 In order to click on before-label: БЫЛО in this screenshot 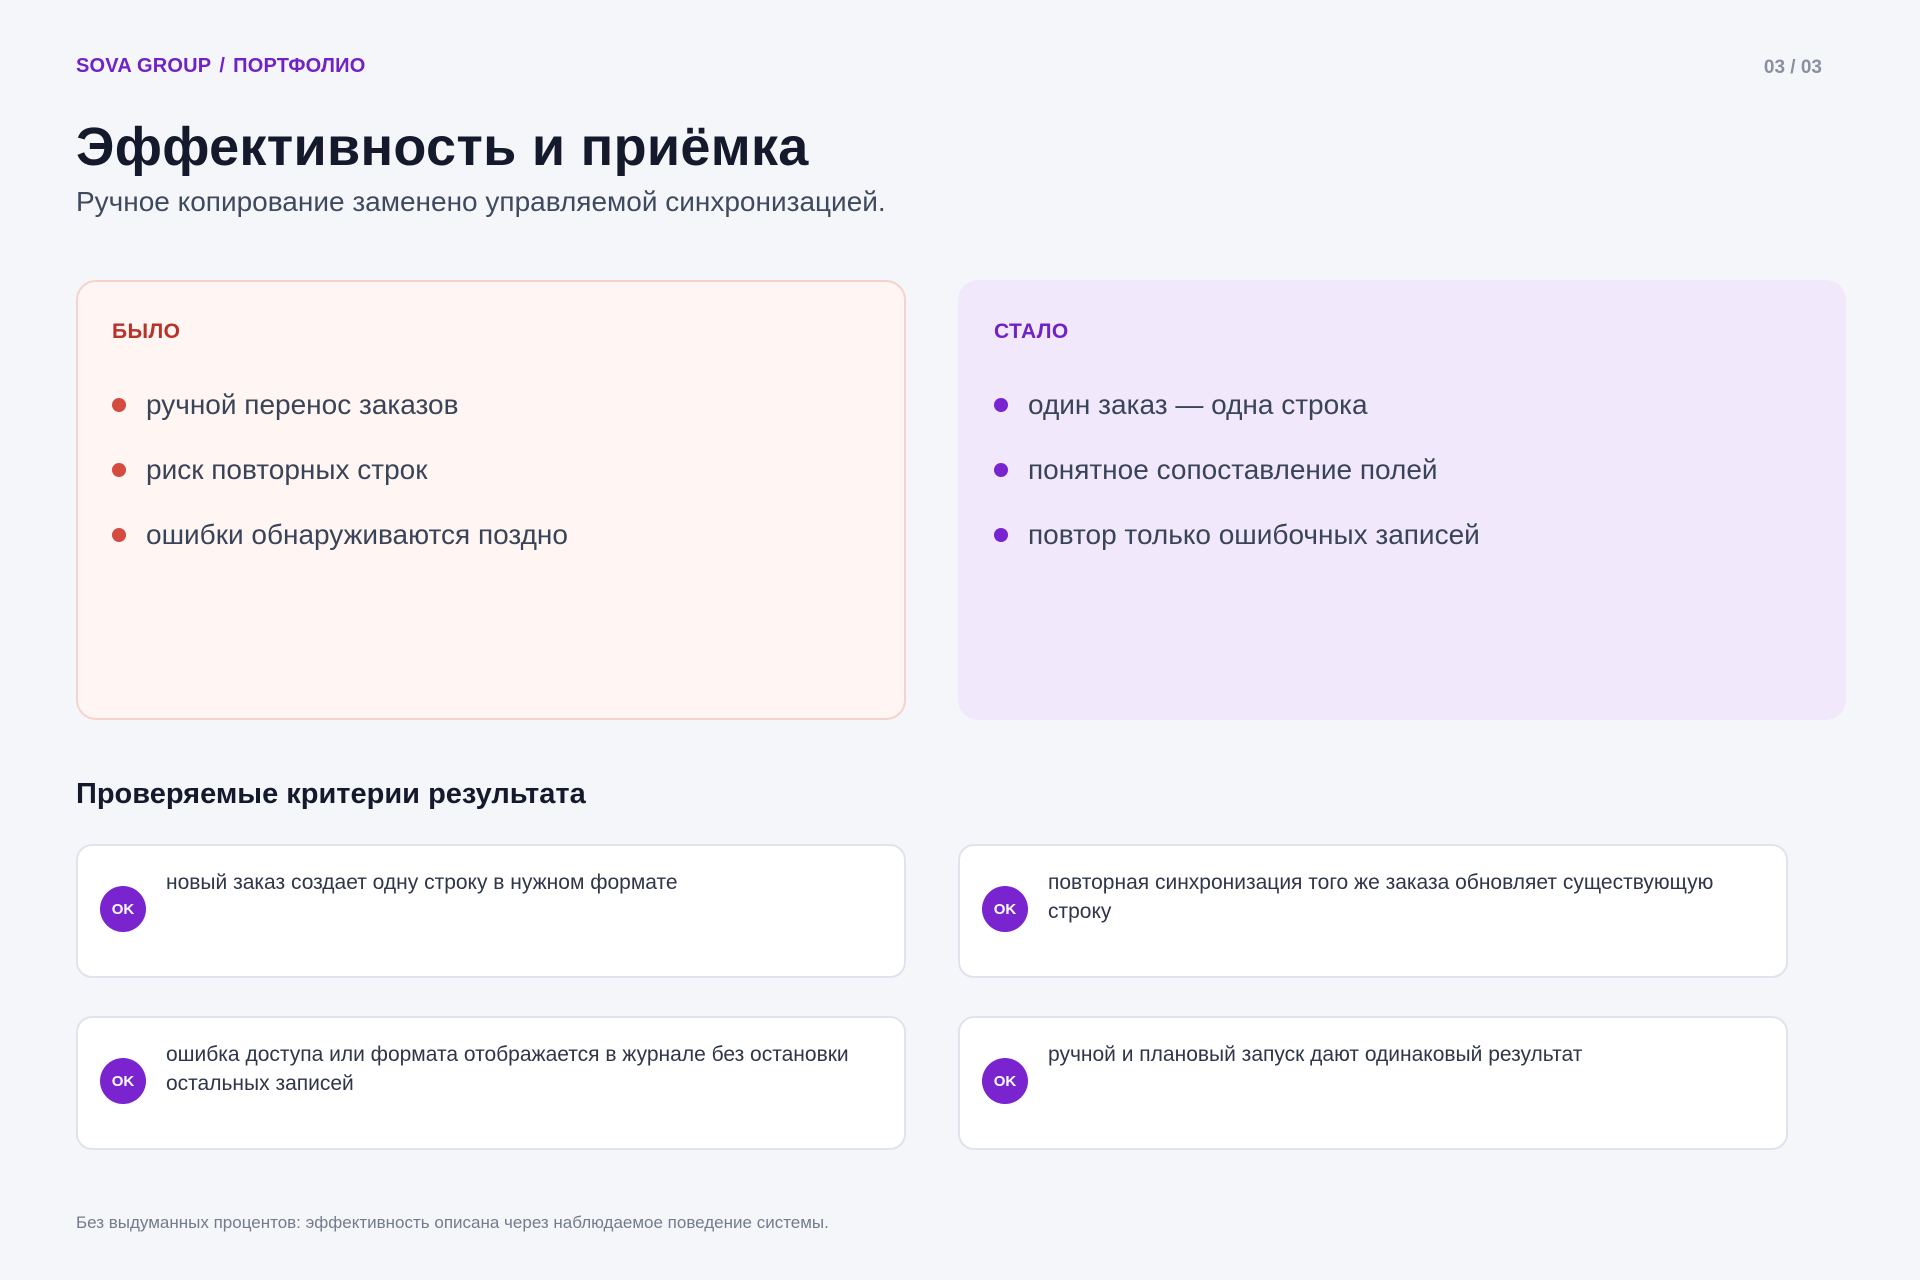, I will do `click(146, 331)`.